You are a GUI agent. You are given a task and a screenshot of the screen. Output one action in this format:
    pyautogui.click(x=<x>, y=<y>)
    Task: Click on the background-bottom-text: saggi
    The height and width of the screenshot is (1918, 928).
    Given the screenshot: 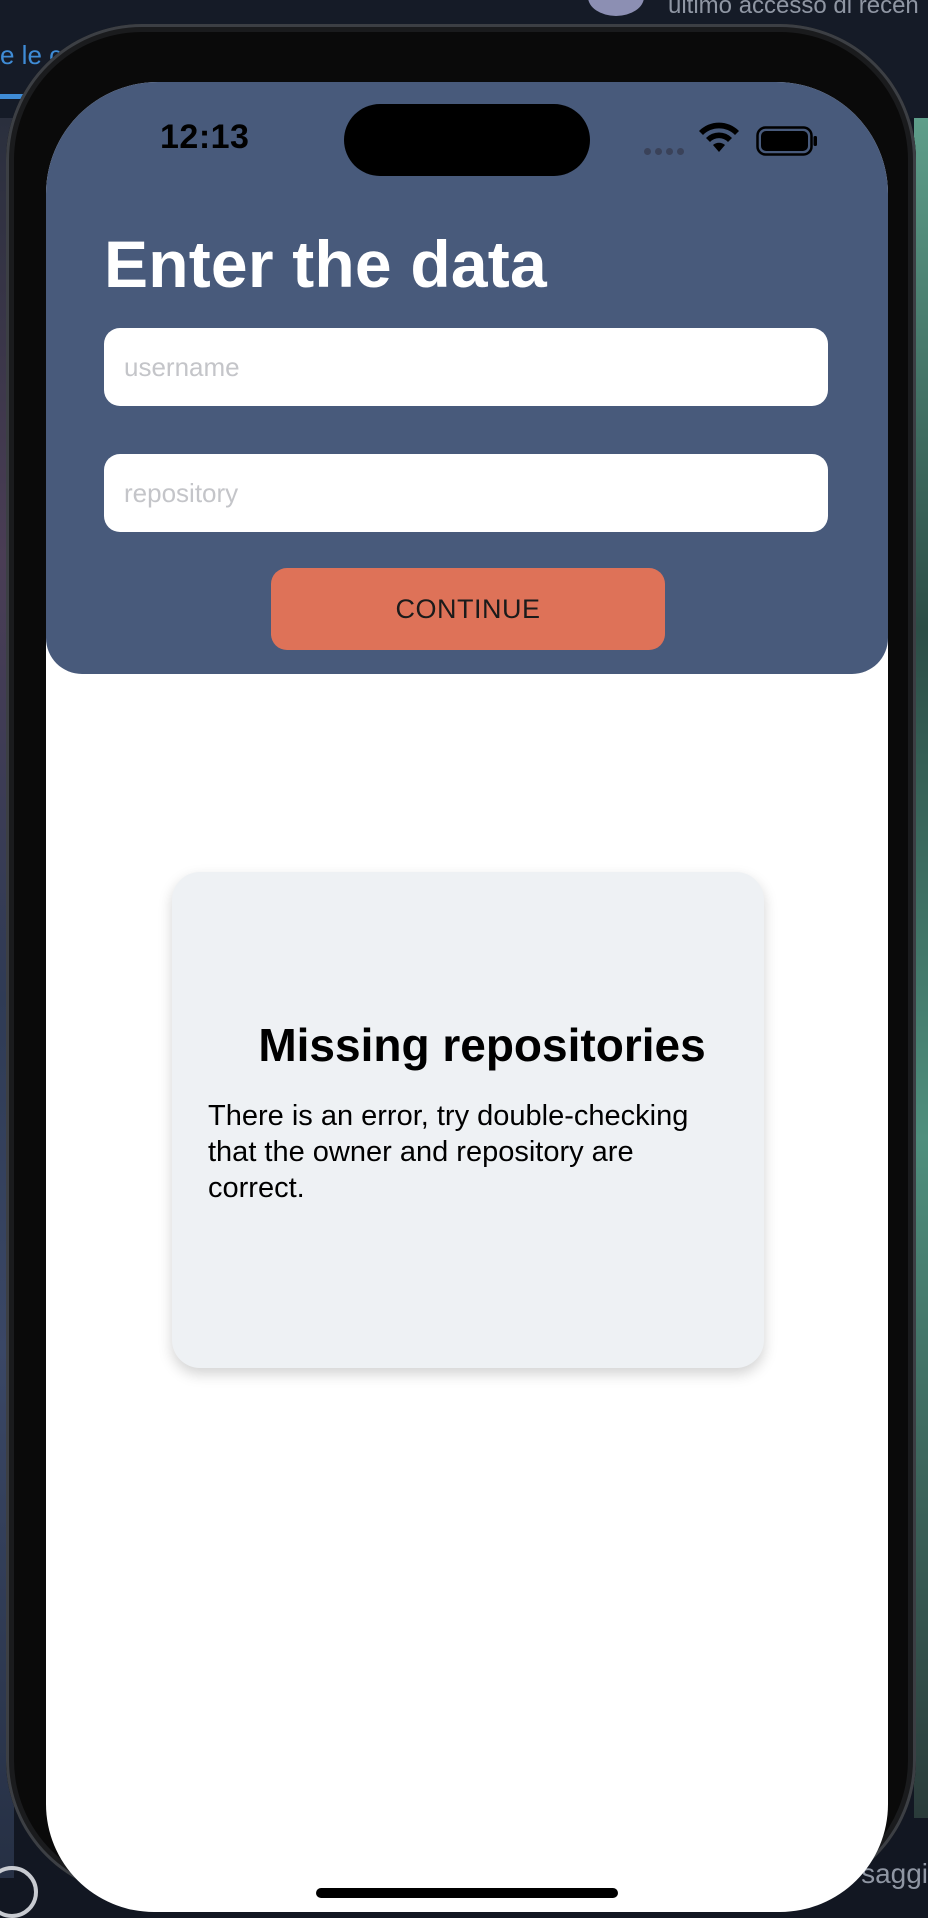 What is the action you would take?
    pyautogui.click(x=894, y=1873)
    